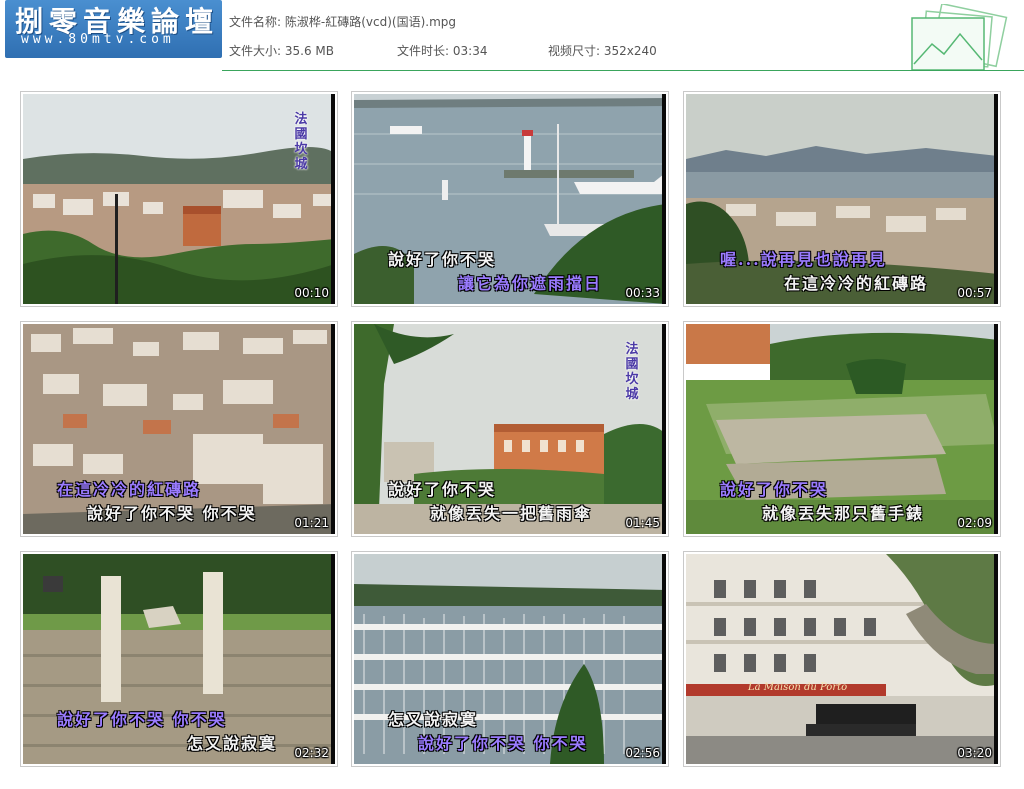  Describe the element at coordinates (974, 293) in the screenshot. I see `timecode: 00:57` at that location.